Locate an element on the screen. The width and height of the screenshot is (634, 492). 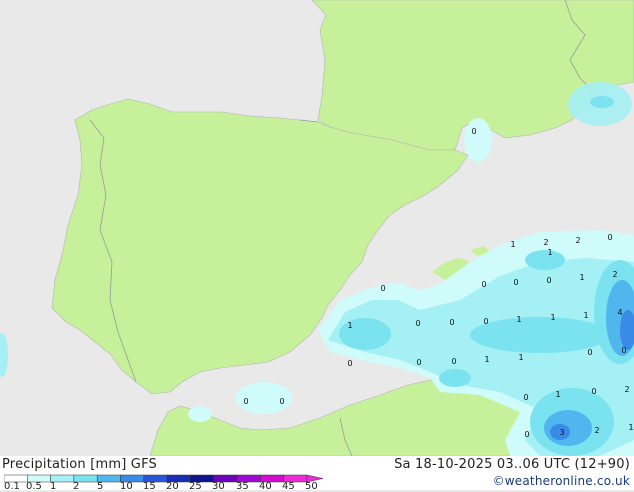
legend-tick-label: 20 is located at coordinates (172, 486).